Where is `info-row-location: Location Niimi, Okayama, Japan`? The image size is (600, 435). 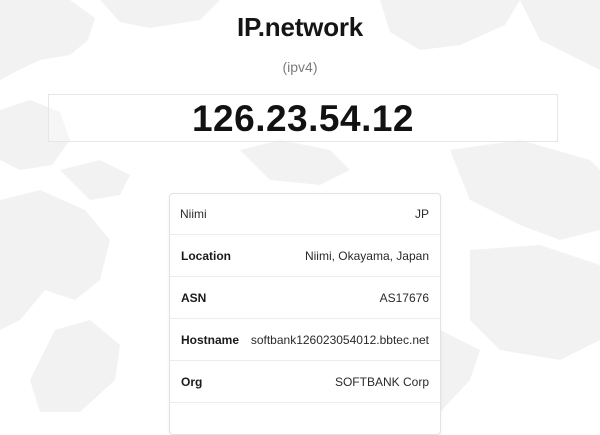
info-row-location: Location Niimi, Okayama, Japan is located at coordinates (305, 256).